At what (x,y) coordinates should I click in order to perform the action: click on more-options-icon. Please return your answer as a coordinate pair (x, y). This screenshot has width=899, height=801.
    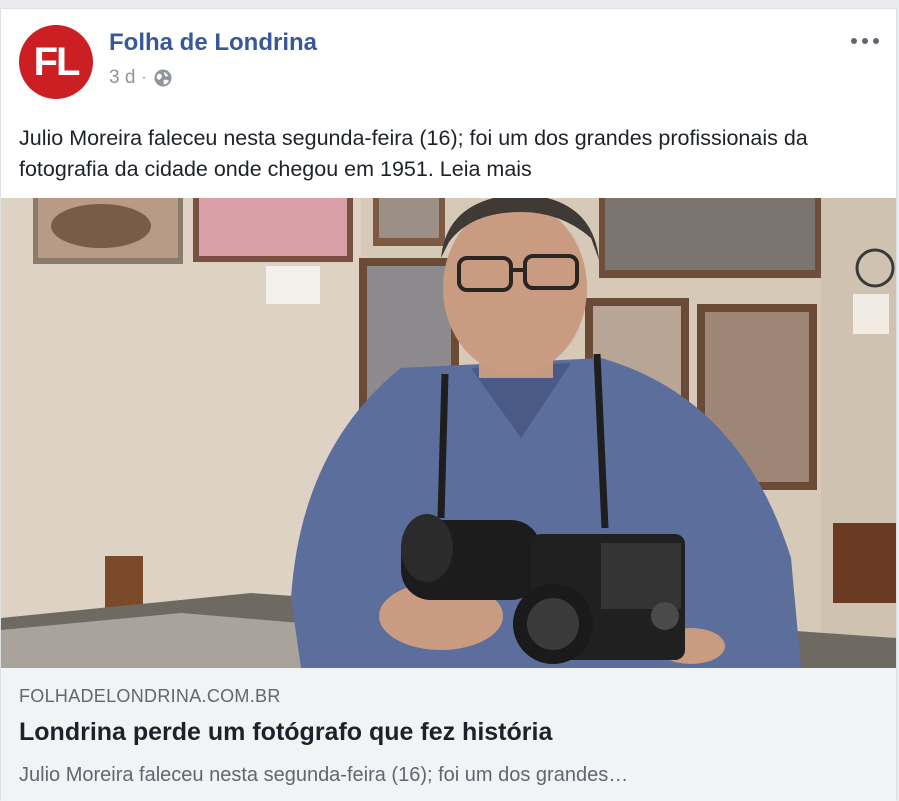
    Looking at the image, I should click on (865, 41).